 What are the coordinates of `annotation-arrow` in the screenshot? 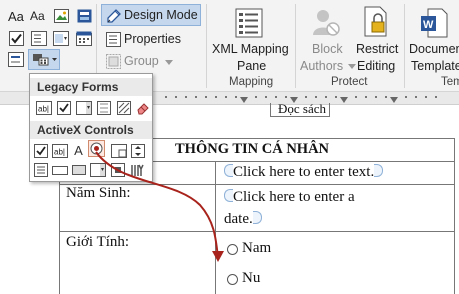 It's located at (159, 206).